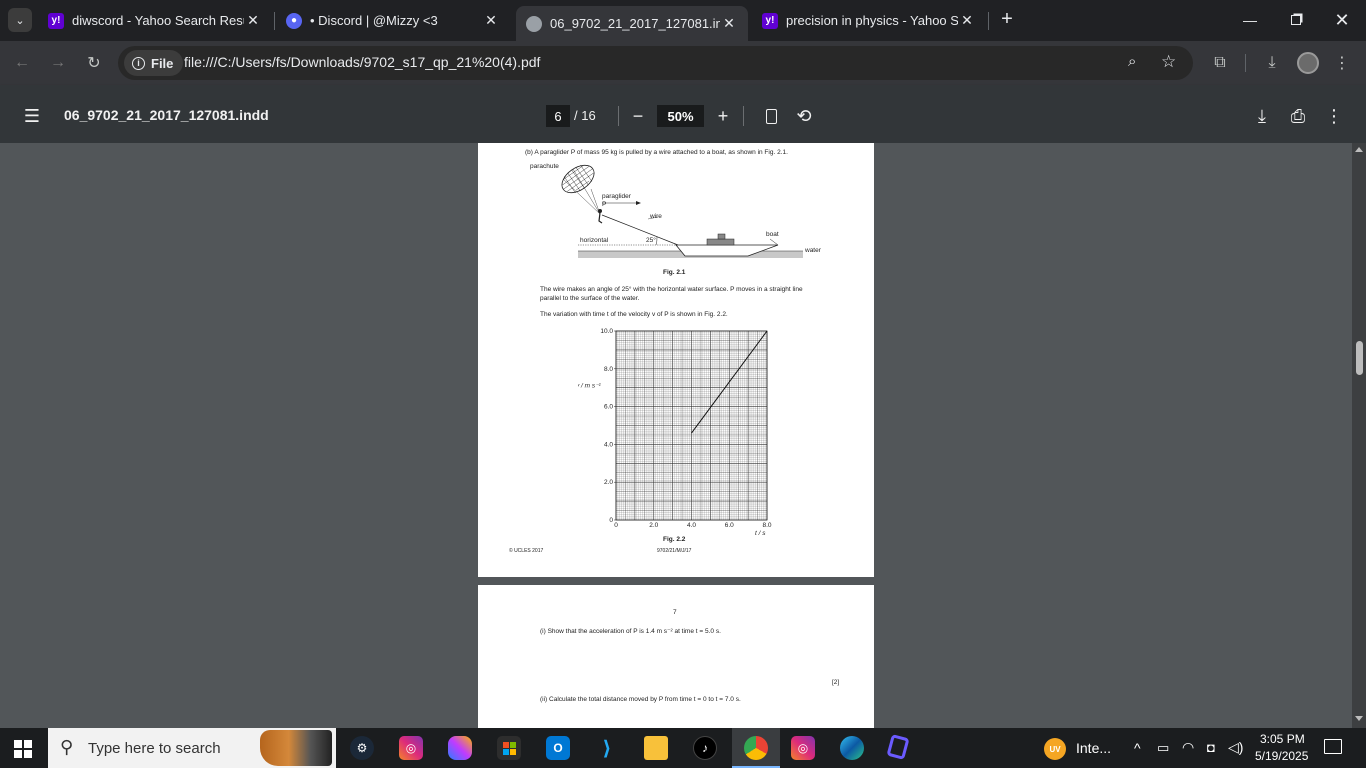 Image resolution: width=1366 pixels, height=768 pixels. What do you see at coordinates (803, 748) in the screenshot?
I see `instagram-icon-2: ◎` at bounding box center [803, 748].